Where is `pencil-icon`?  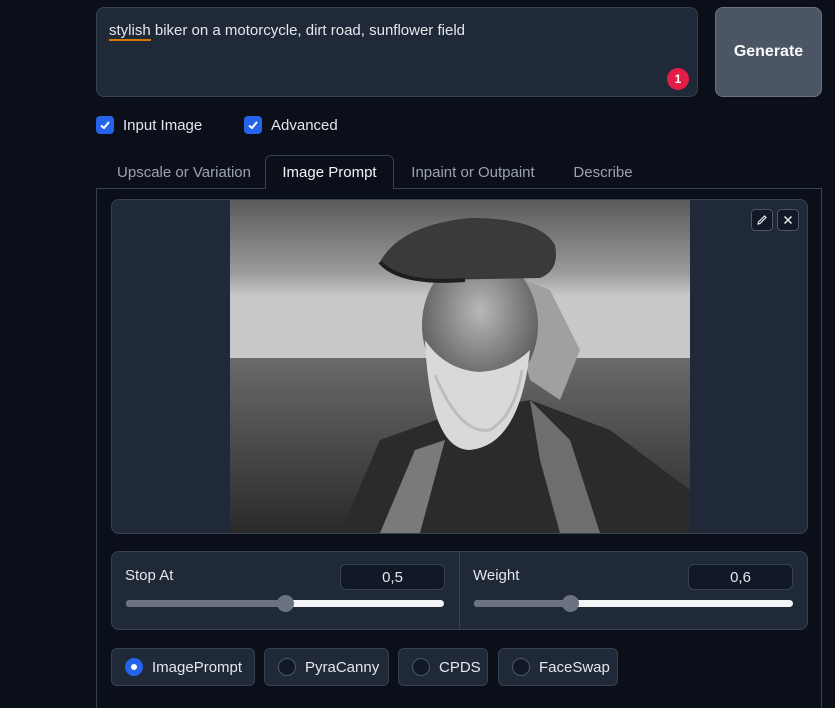
pencil-icon is located at coordinates (762, 220).